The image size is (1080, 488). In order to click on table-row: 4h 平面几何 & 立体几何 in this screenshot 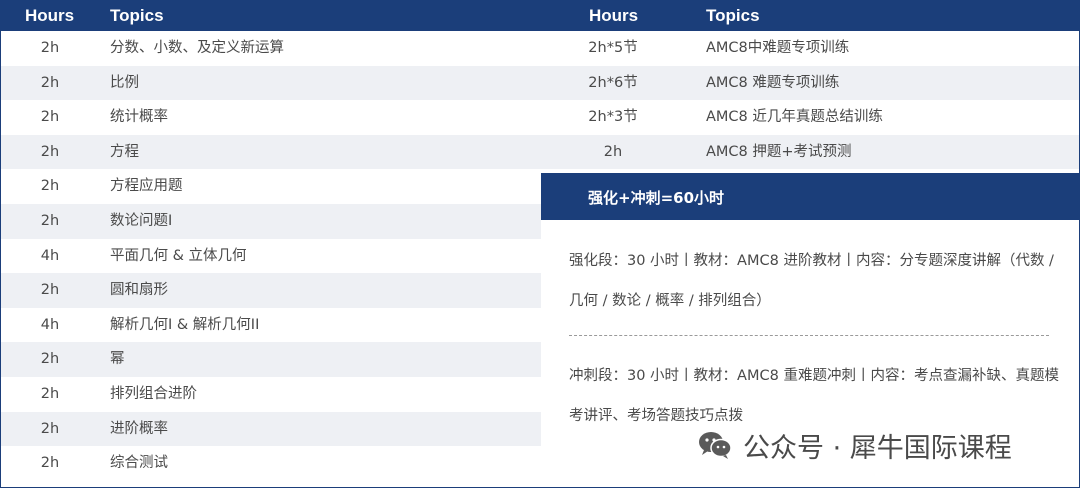, I will do `click(271, 256)`.